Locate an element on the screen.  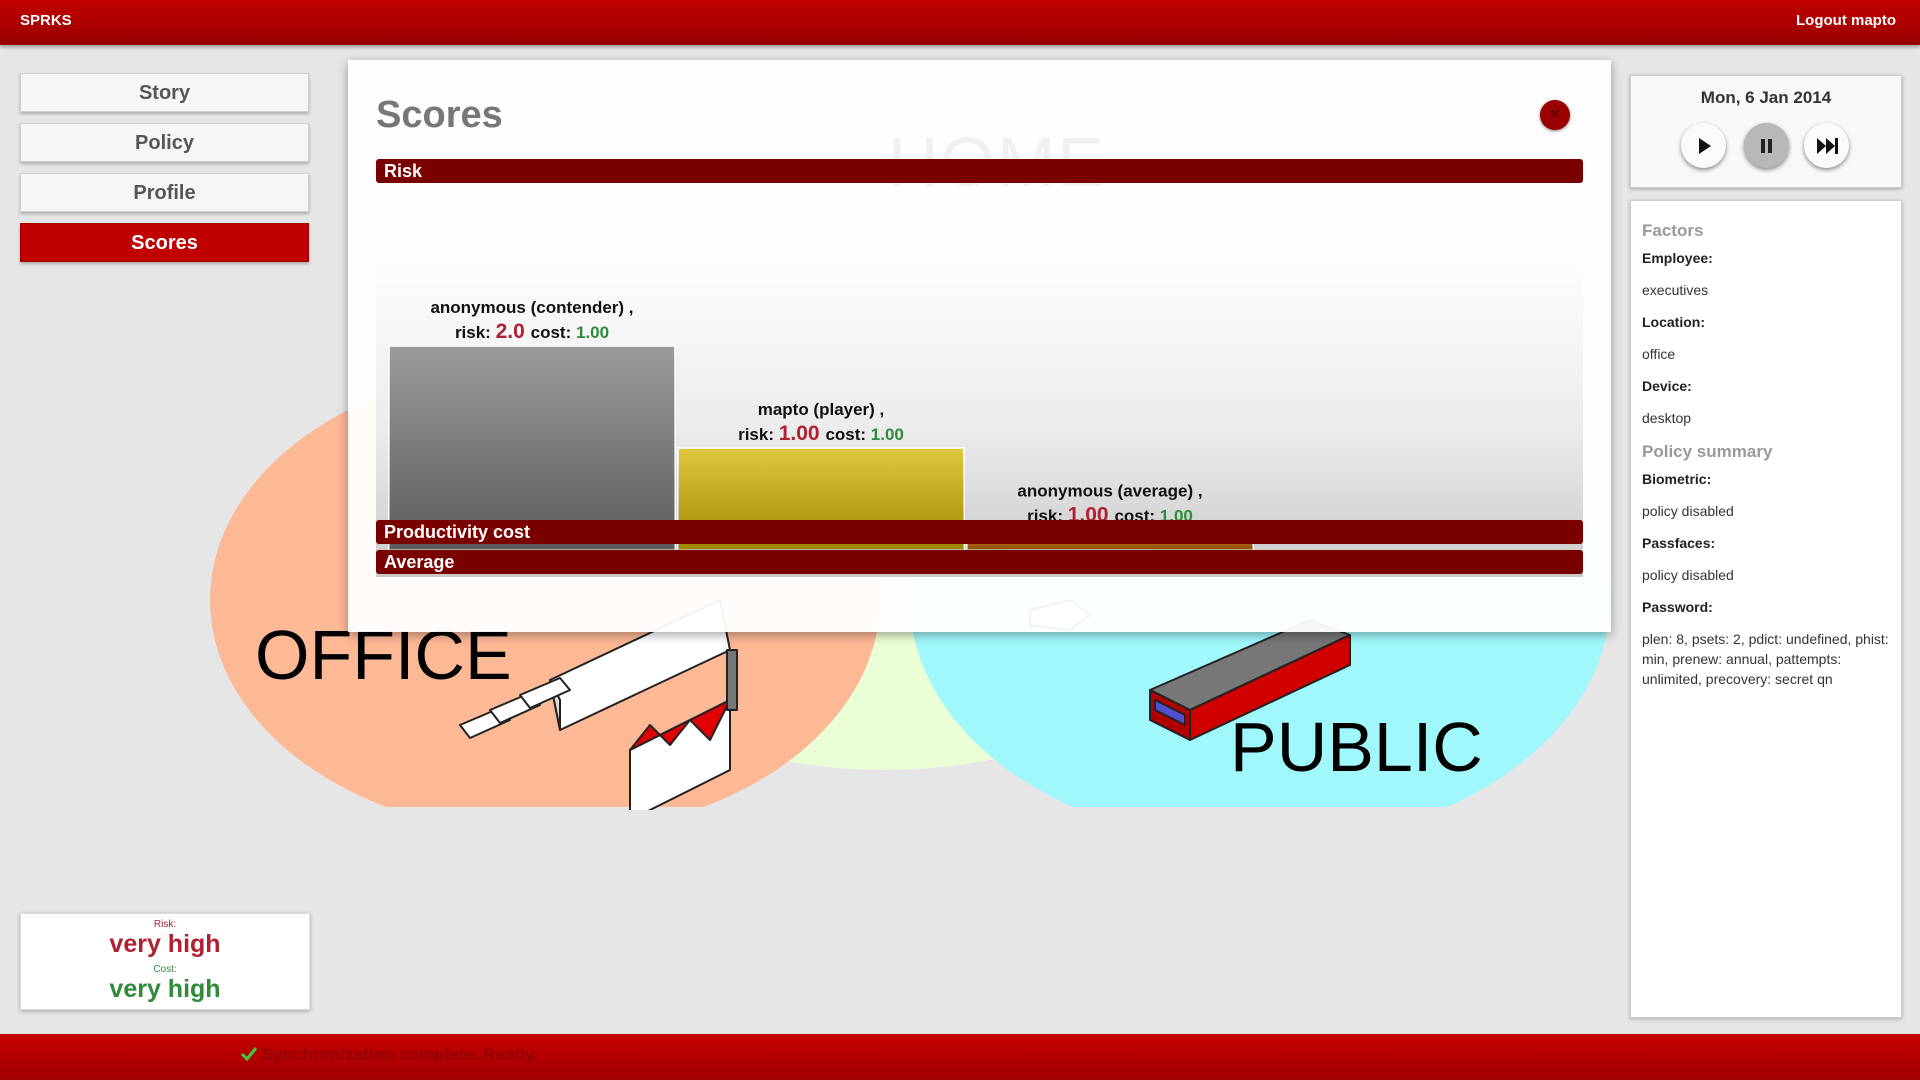
nav-story-button: Story is located at coordinates (164, 92).